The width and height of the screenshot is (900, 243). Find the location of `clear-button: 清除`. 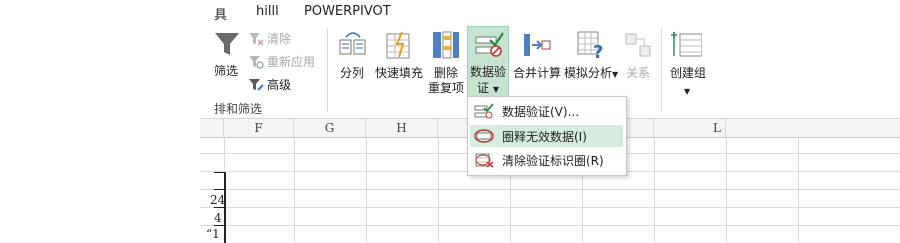

clear-button: 清除 is located at coordinates (269, 38).